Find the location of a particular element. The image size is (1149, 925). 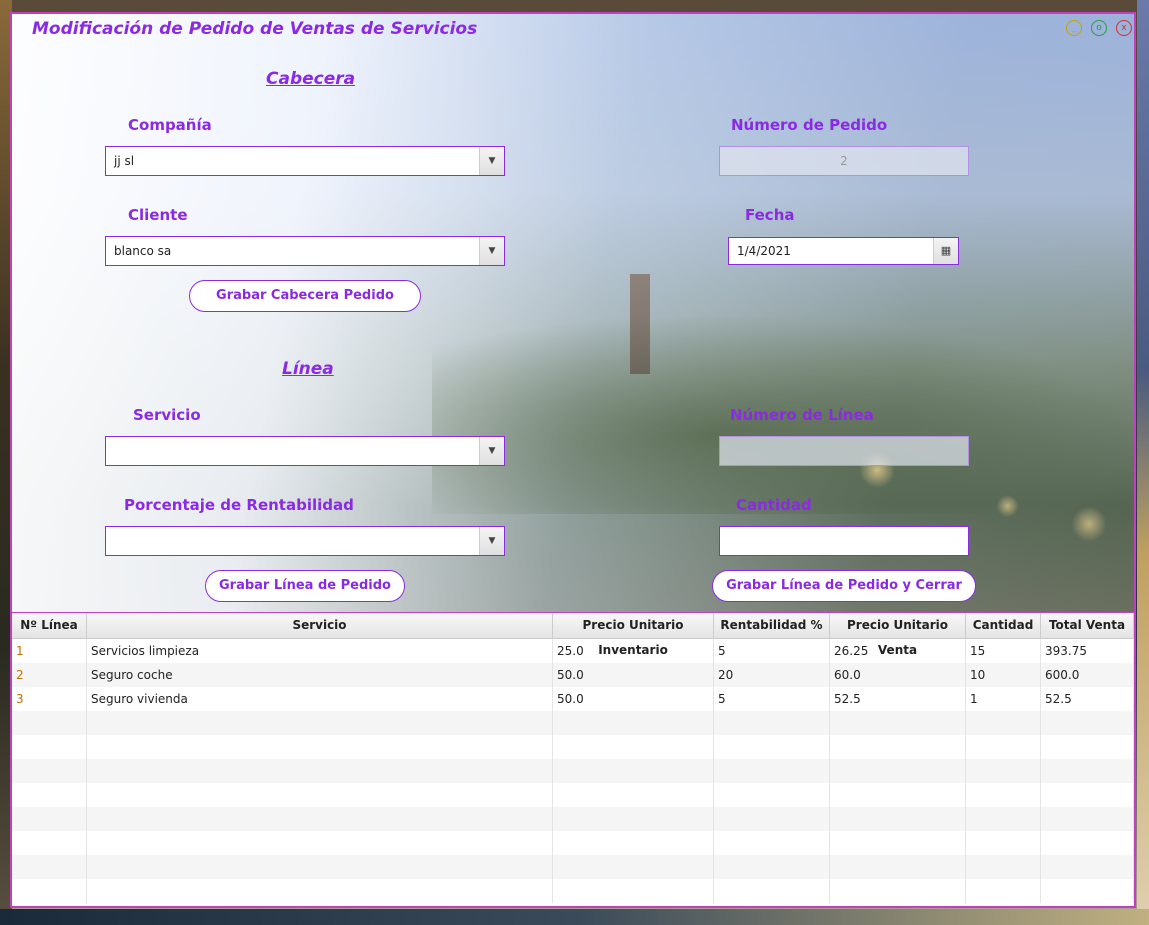

table-cell: 60.0 is located at coordinates (898, 675).